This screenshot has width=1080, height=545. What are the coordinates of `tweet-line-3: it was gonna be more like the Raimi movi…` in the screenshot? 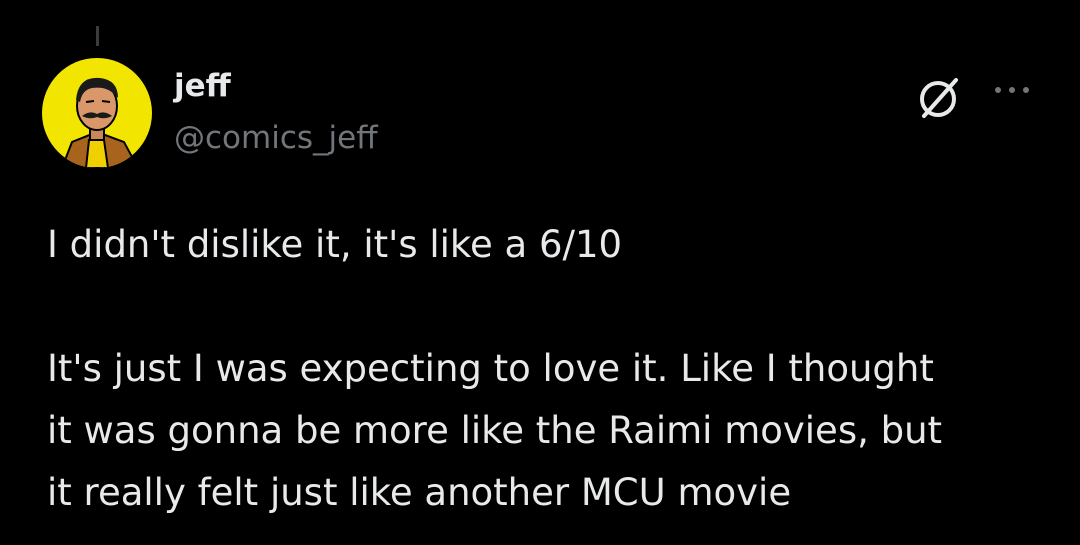 It's located at (495, 430).